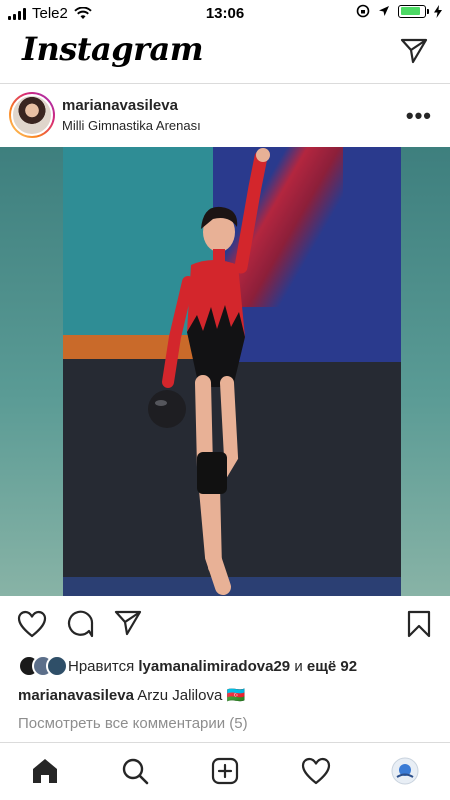 The image size is (450, 800). I want to click on profile-photo, so click(32, 115).